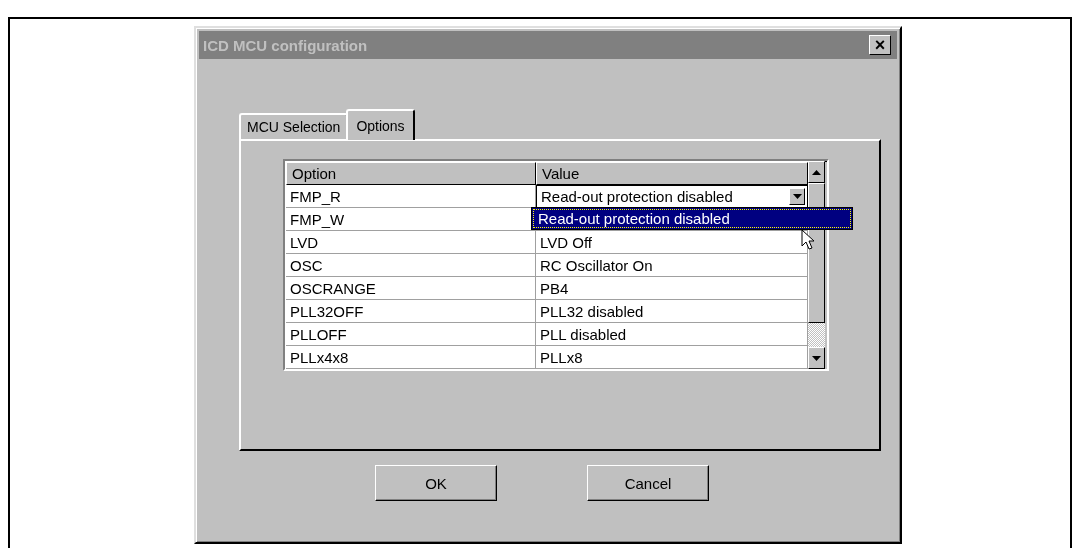  Describe the element at coordinates (672, 196) in the screenshot. I see `value-combo-box: Read-out protection disabled` at that location.